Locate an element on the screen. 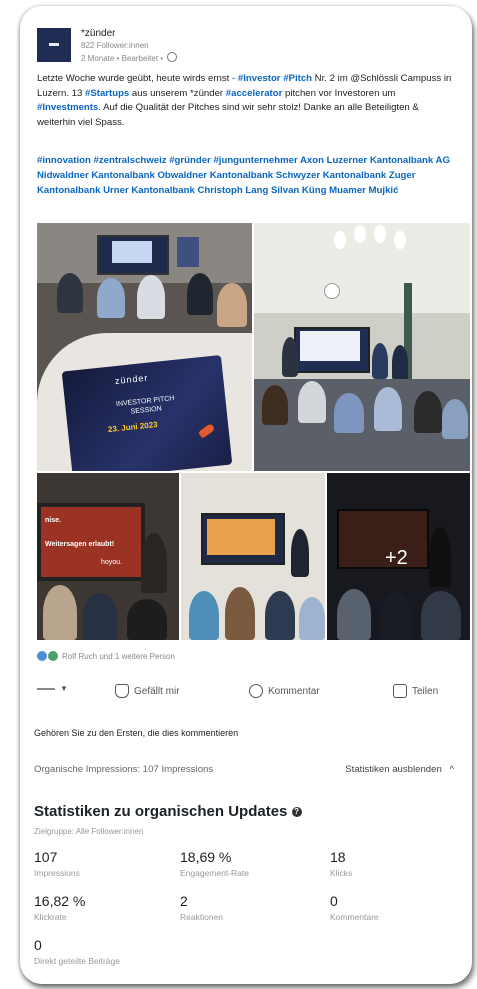 The image size is (477, 989). stat-label: Reaktionen is located at coordinates (202, 917).